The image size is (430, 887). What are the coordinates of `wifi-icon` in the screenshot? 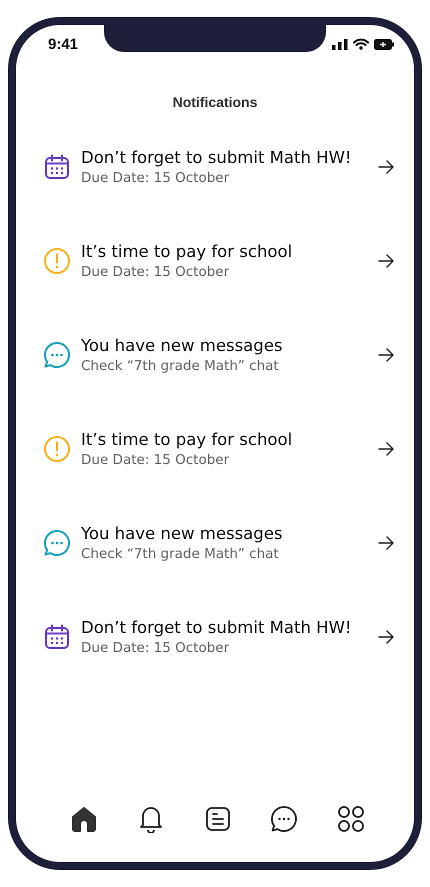 It's located at (361, 44).